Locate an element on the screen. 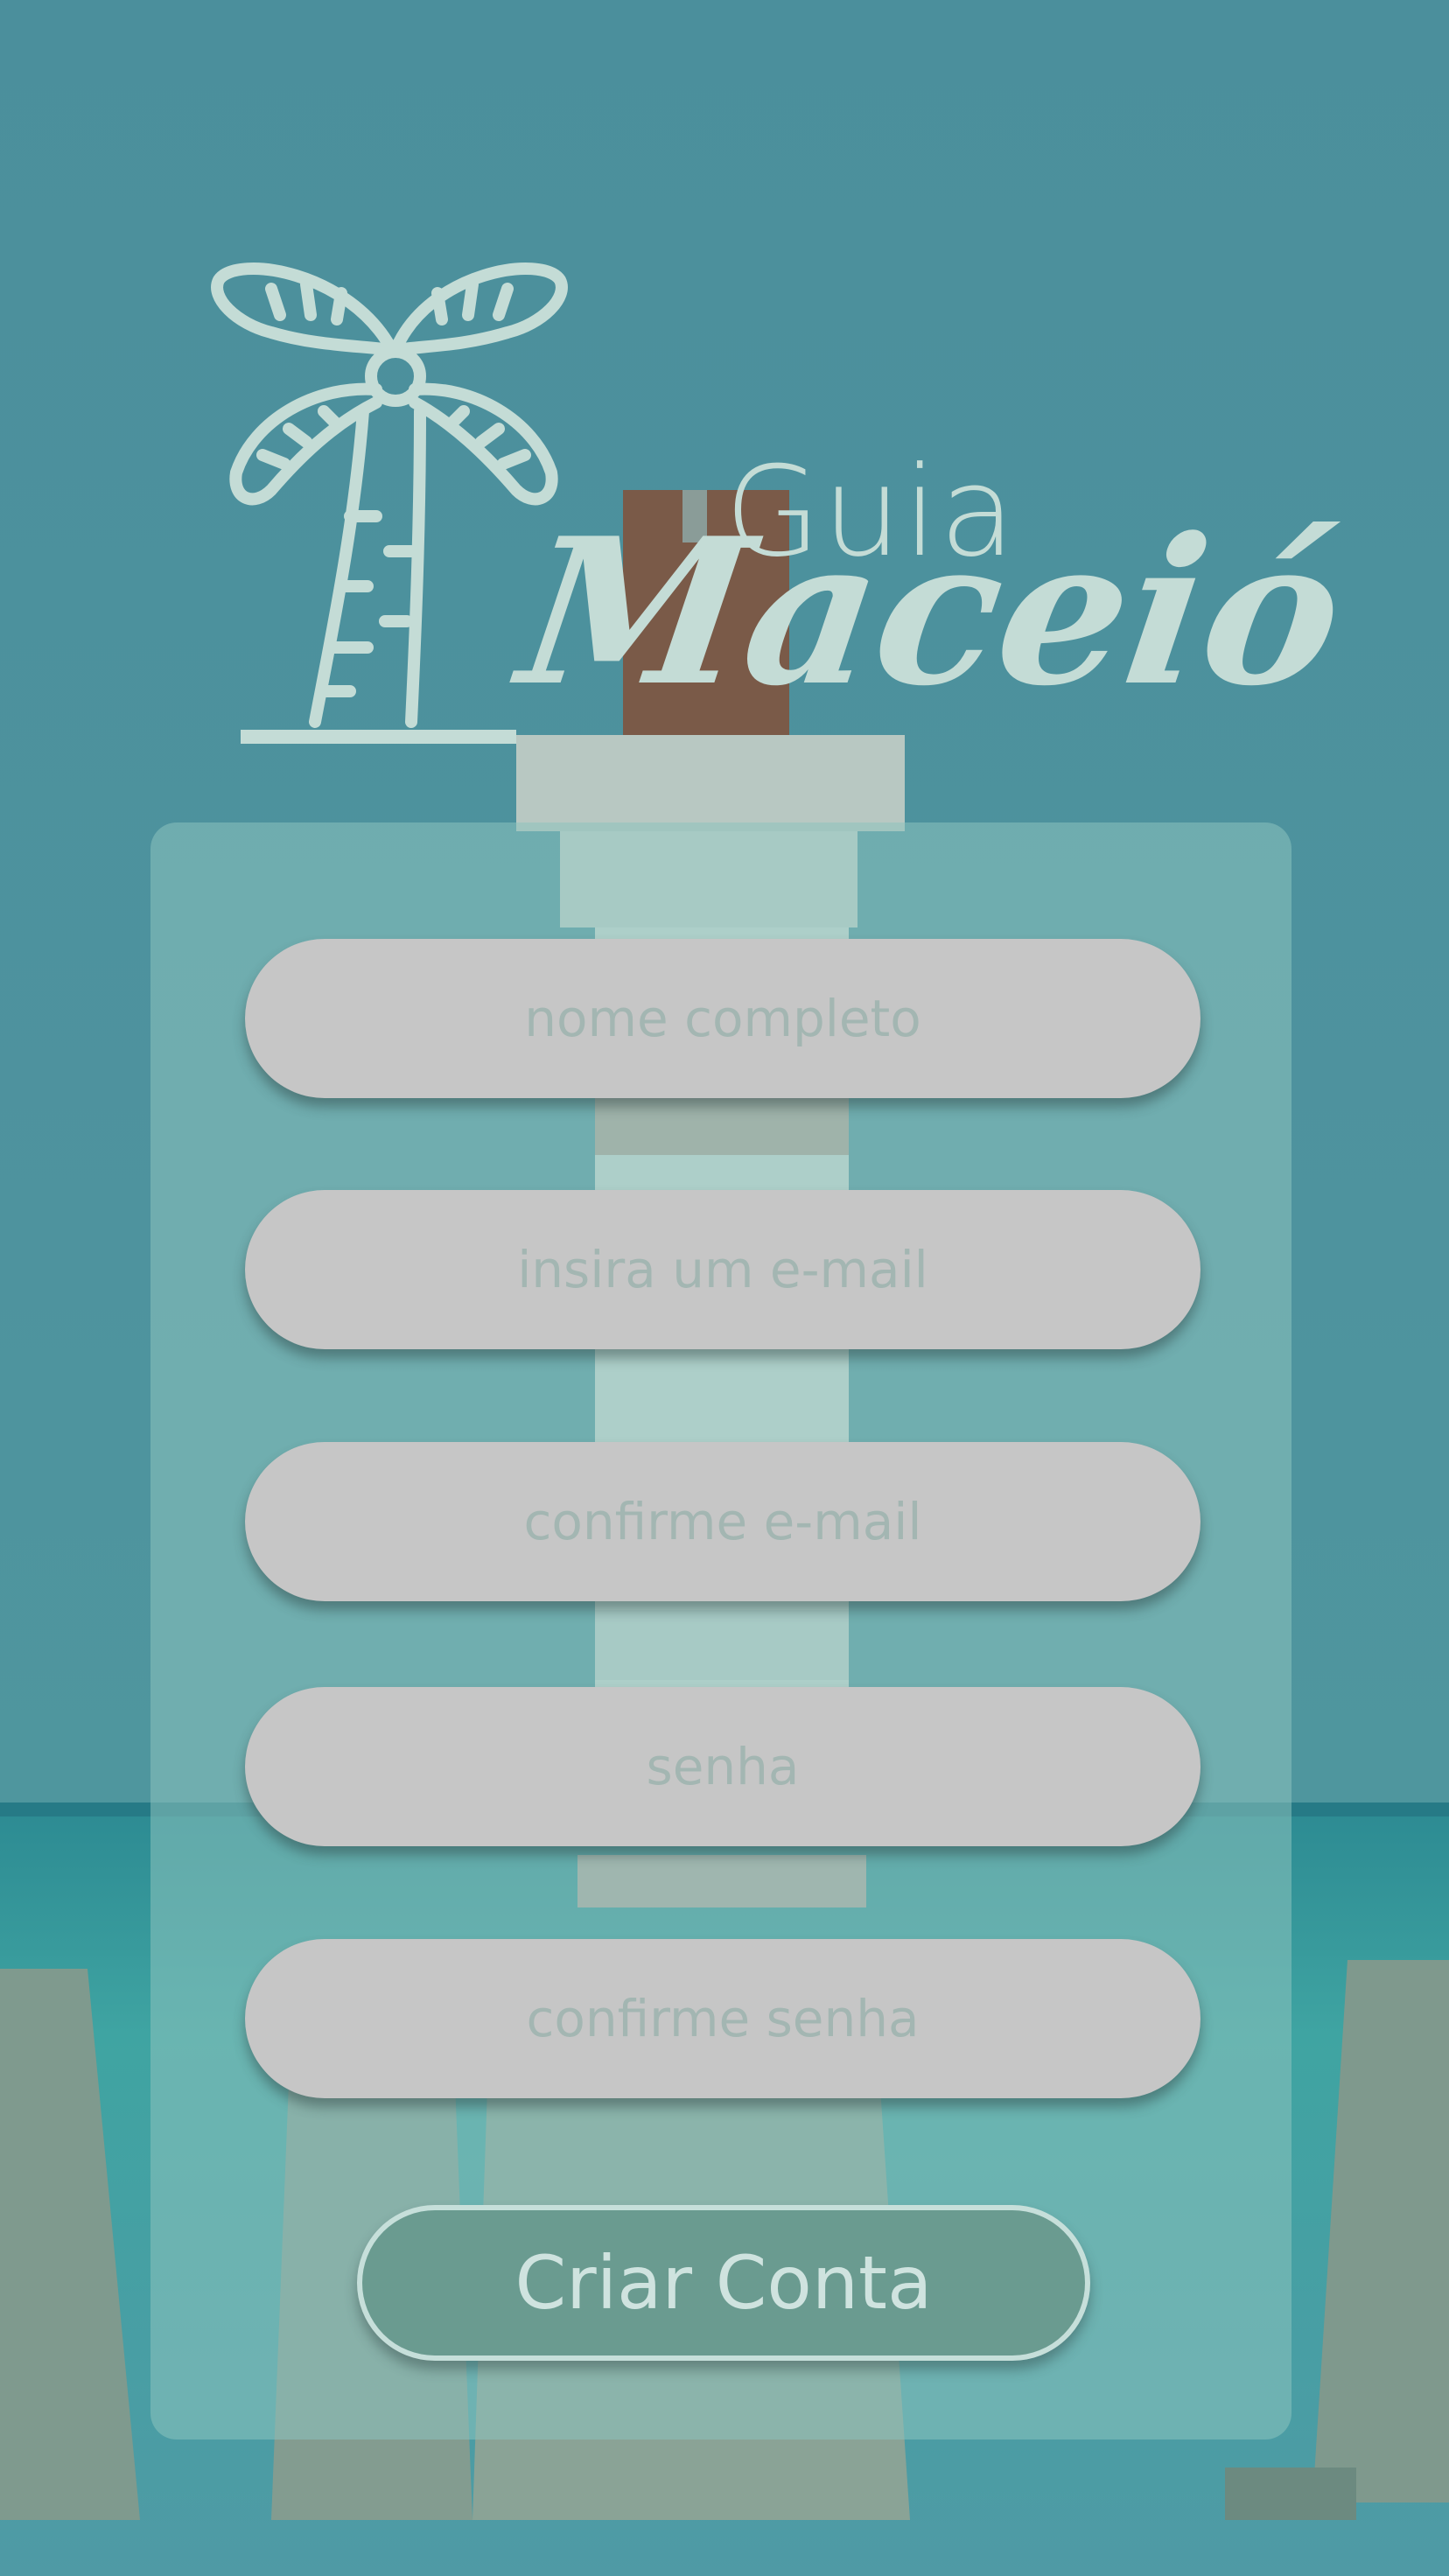  create-account-button: Criar Conta is located at coordinates (723, 2283).